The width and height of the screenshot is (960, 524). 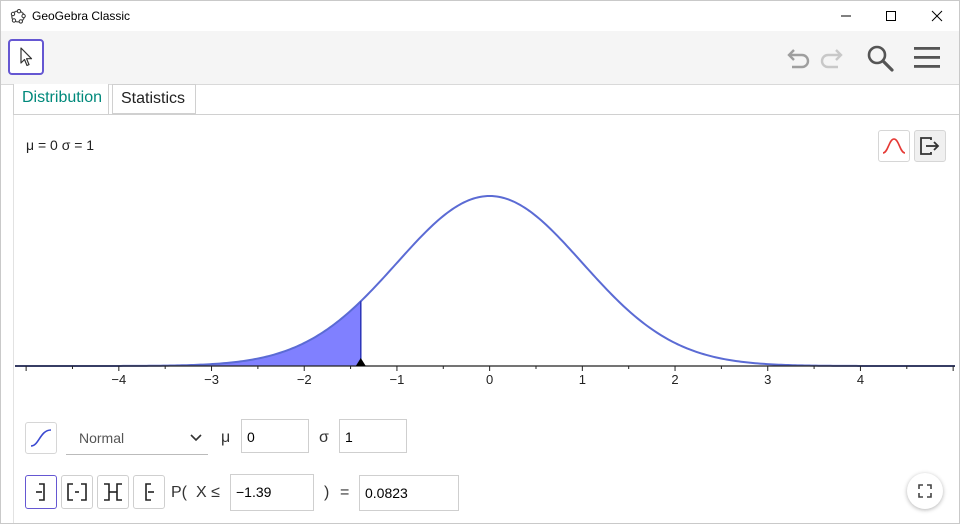 I want to click on x-tick-label: −2, so click(x=304, y=379).